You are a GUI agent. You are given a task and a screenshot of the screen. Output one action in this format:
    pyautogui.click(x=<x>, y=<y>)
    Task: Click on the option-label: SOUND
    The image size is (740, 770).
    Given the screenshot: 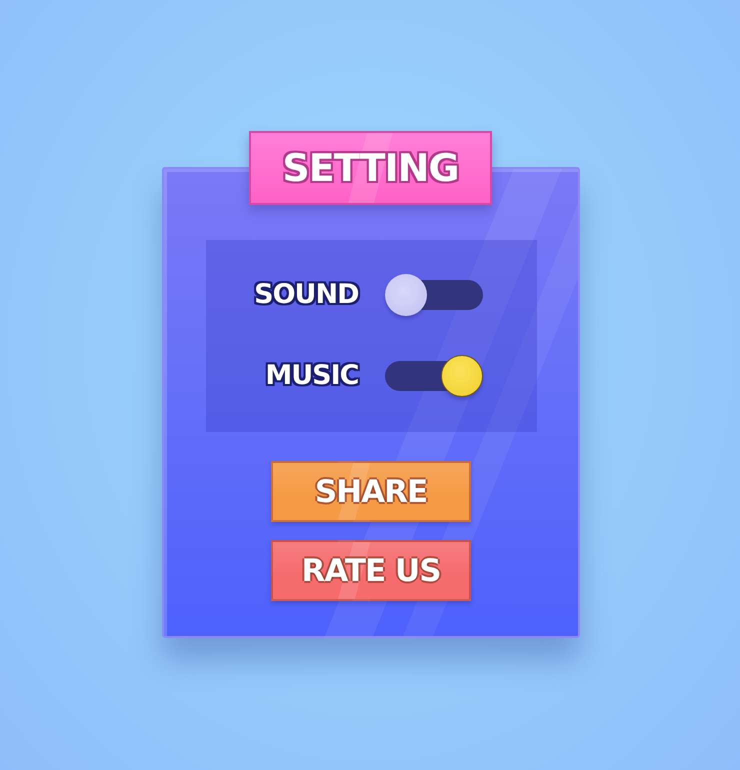 What is the action you would take?
    pyautogui.click(x=306, y=295)
    